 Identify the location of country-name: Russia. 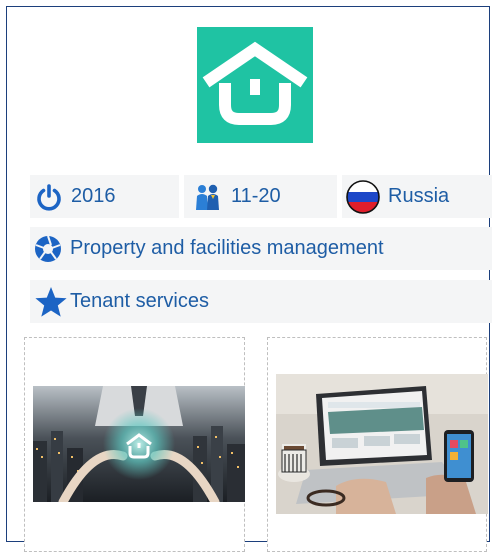
(419, 196).